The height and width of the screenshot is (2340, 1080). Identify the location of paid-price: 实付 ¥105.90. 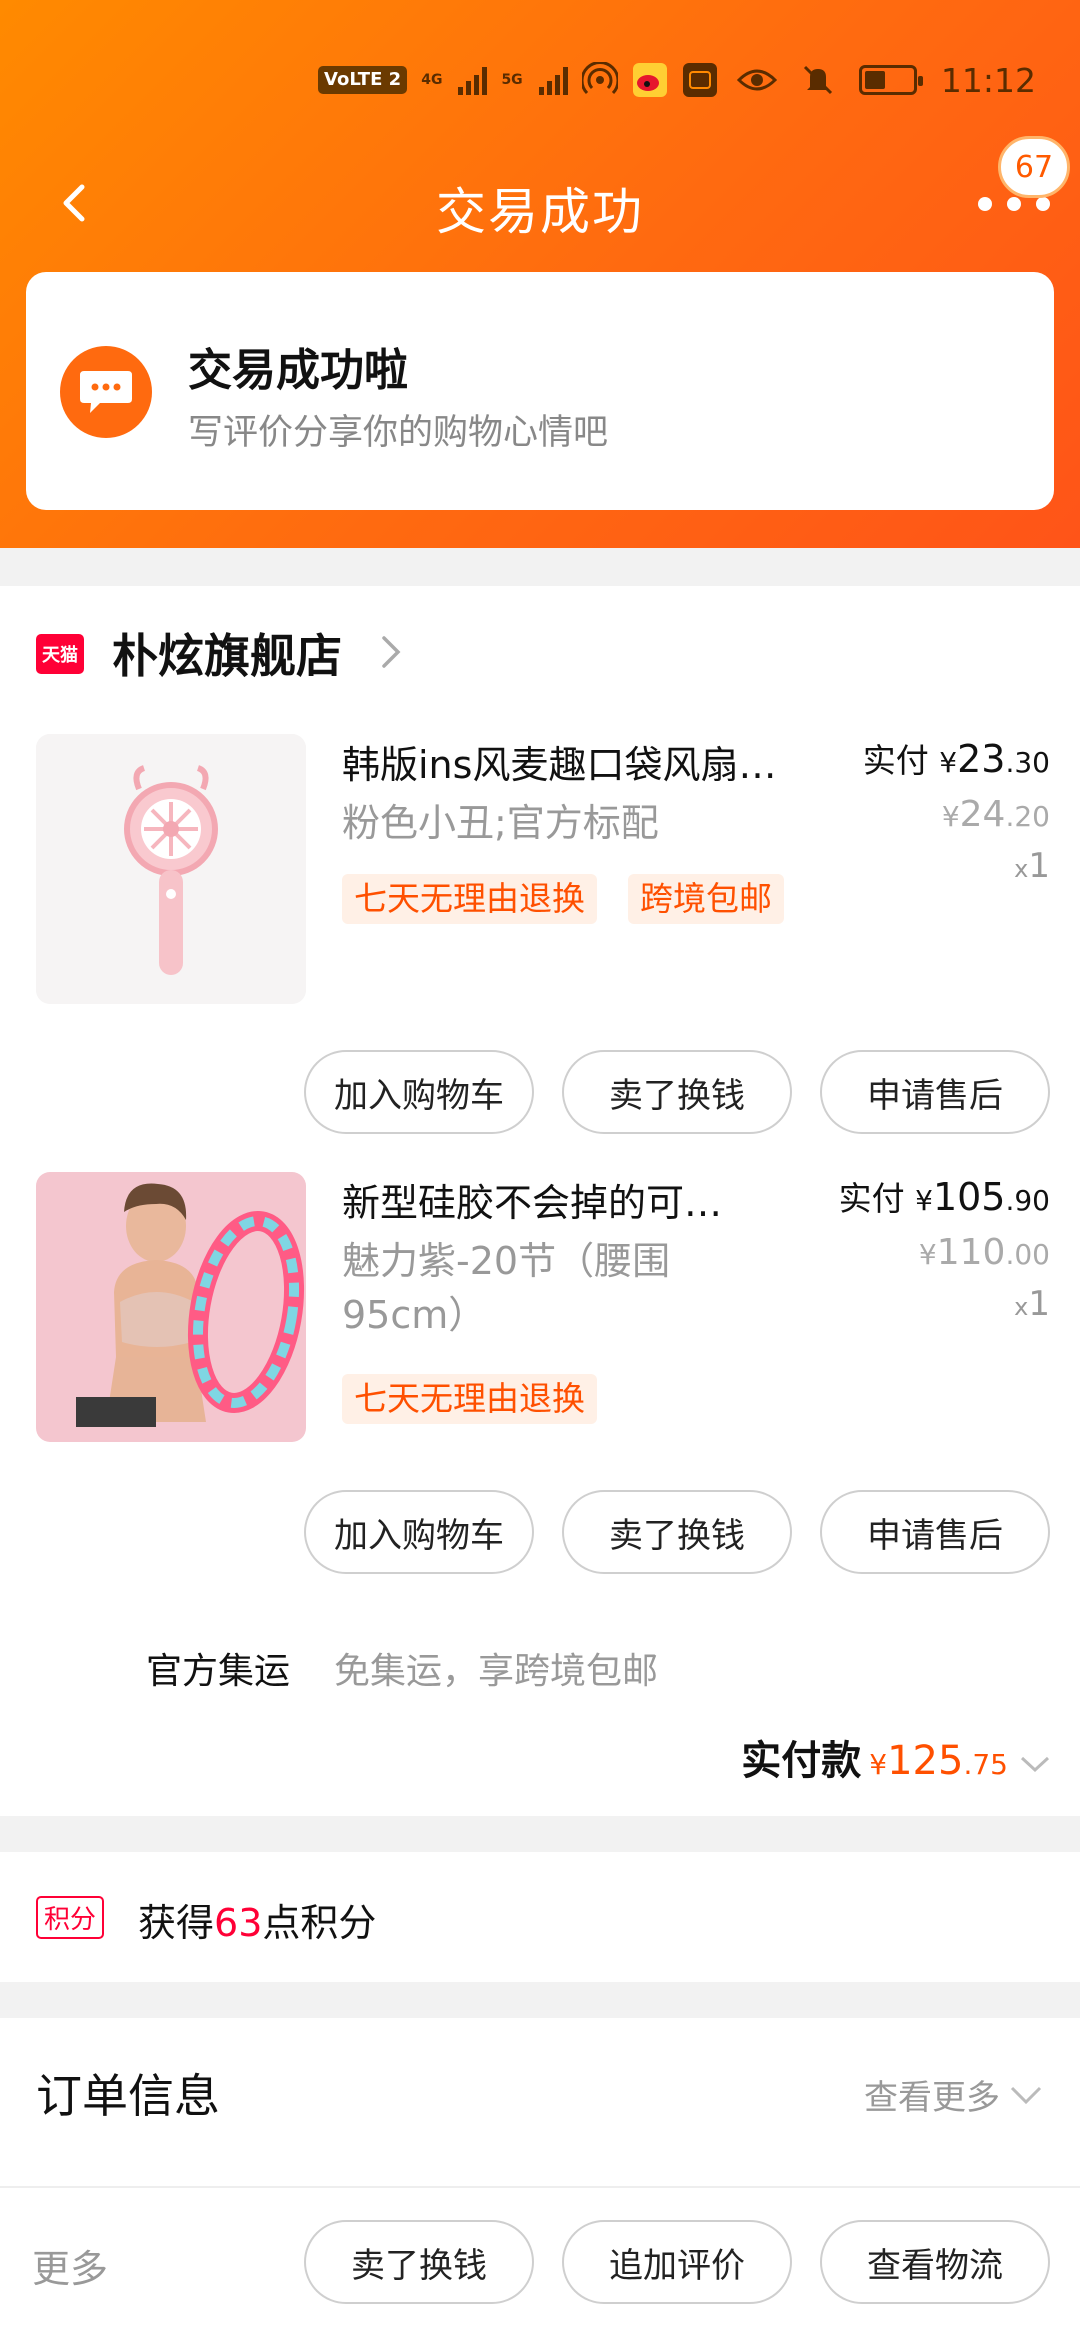
(944, 1197).